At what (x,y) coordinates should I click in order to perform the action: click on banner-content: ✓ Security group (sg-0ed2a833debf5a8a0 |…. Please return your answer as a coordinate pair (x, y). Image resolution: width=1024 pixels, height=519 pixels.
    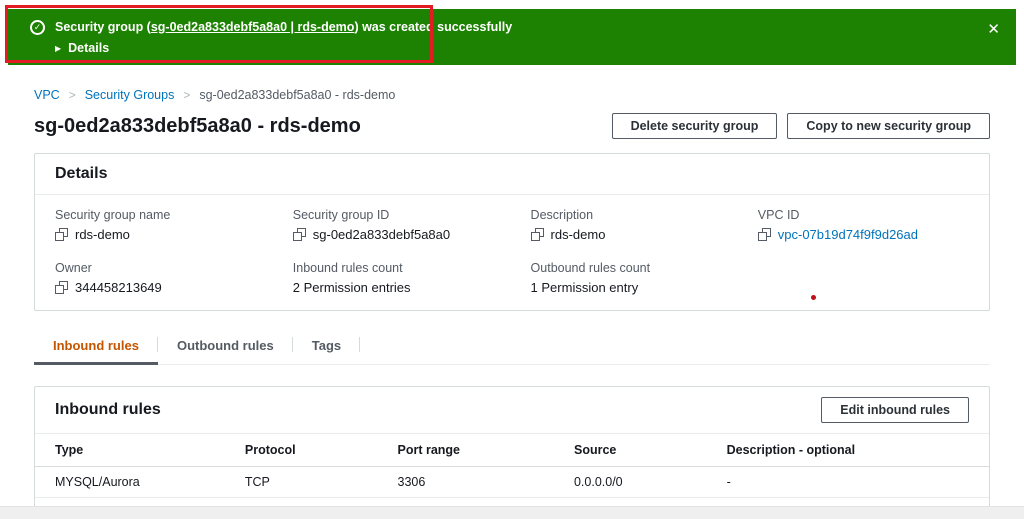
    Looking at the image, I should click on (500, 37).